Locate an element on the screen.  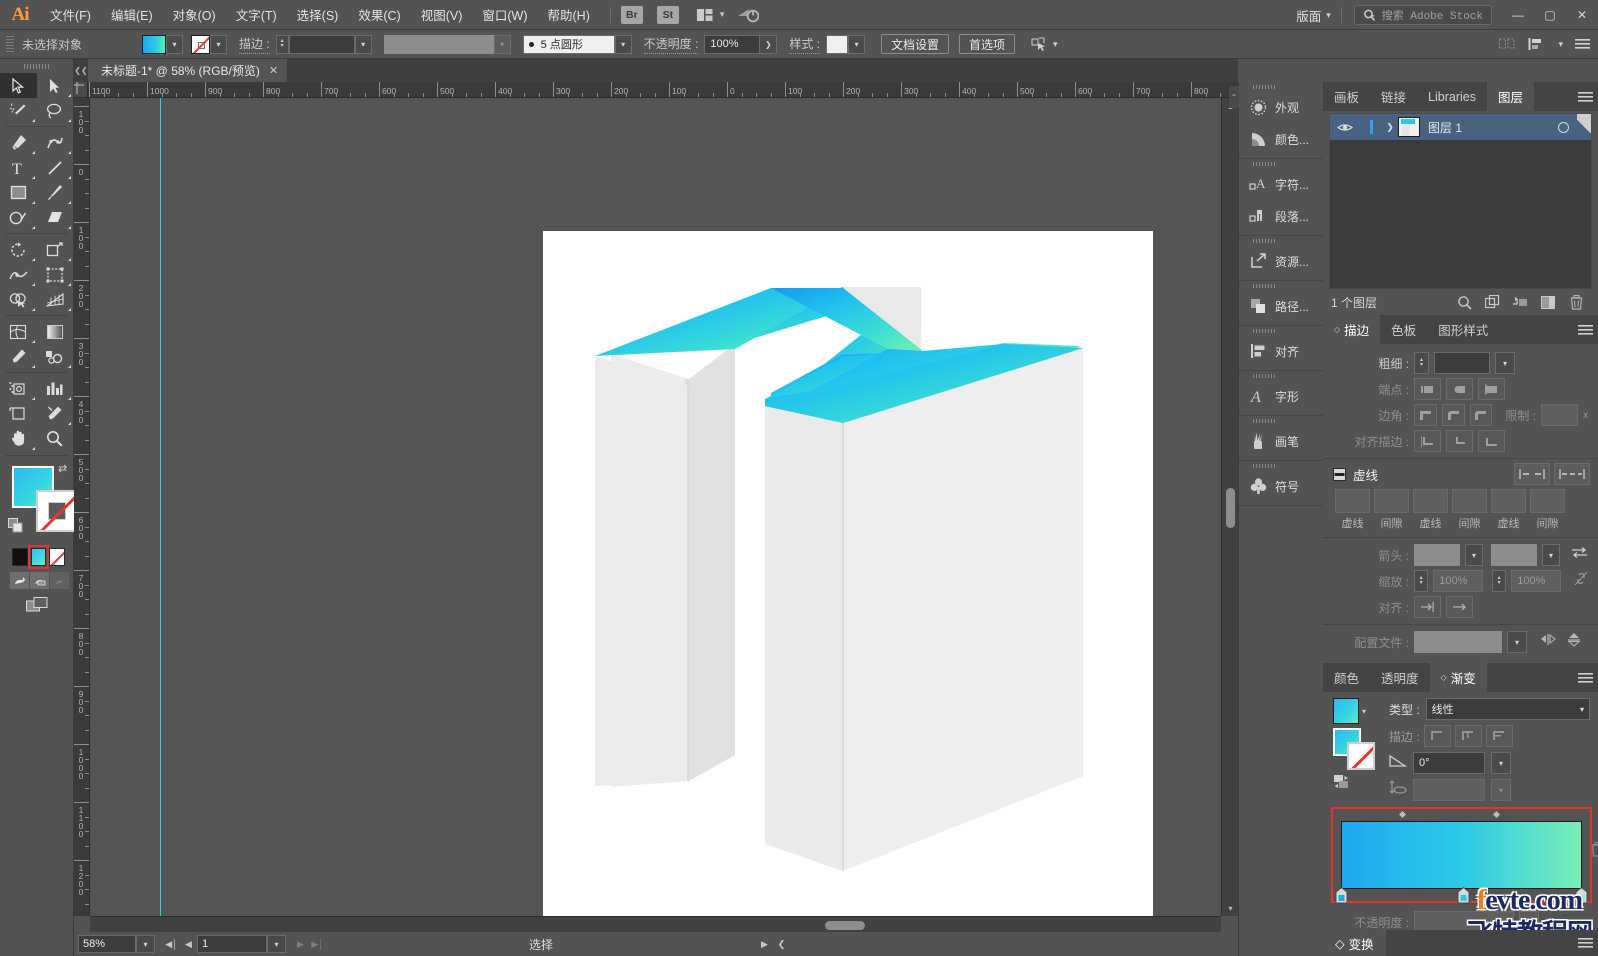
stroke-profile-input is located at coordinates (438, 44).